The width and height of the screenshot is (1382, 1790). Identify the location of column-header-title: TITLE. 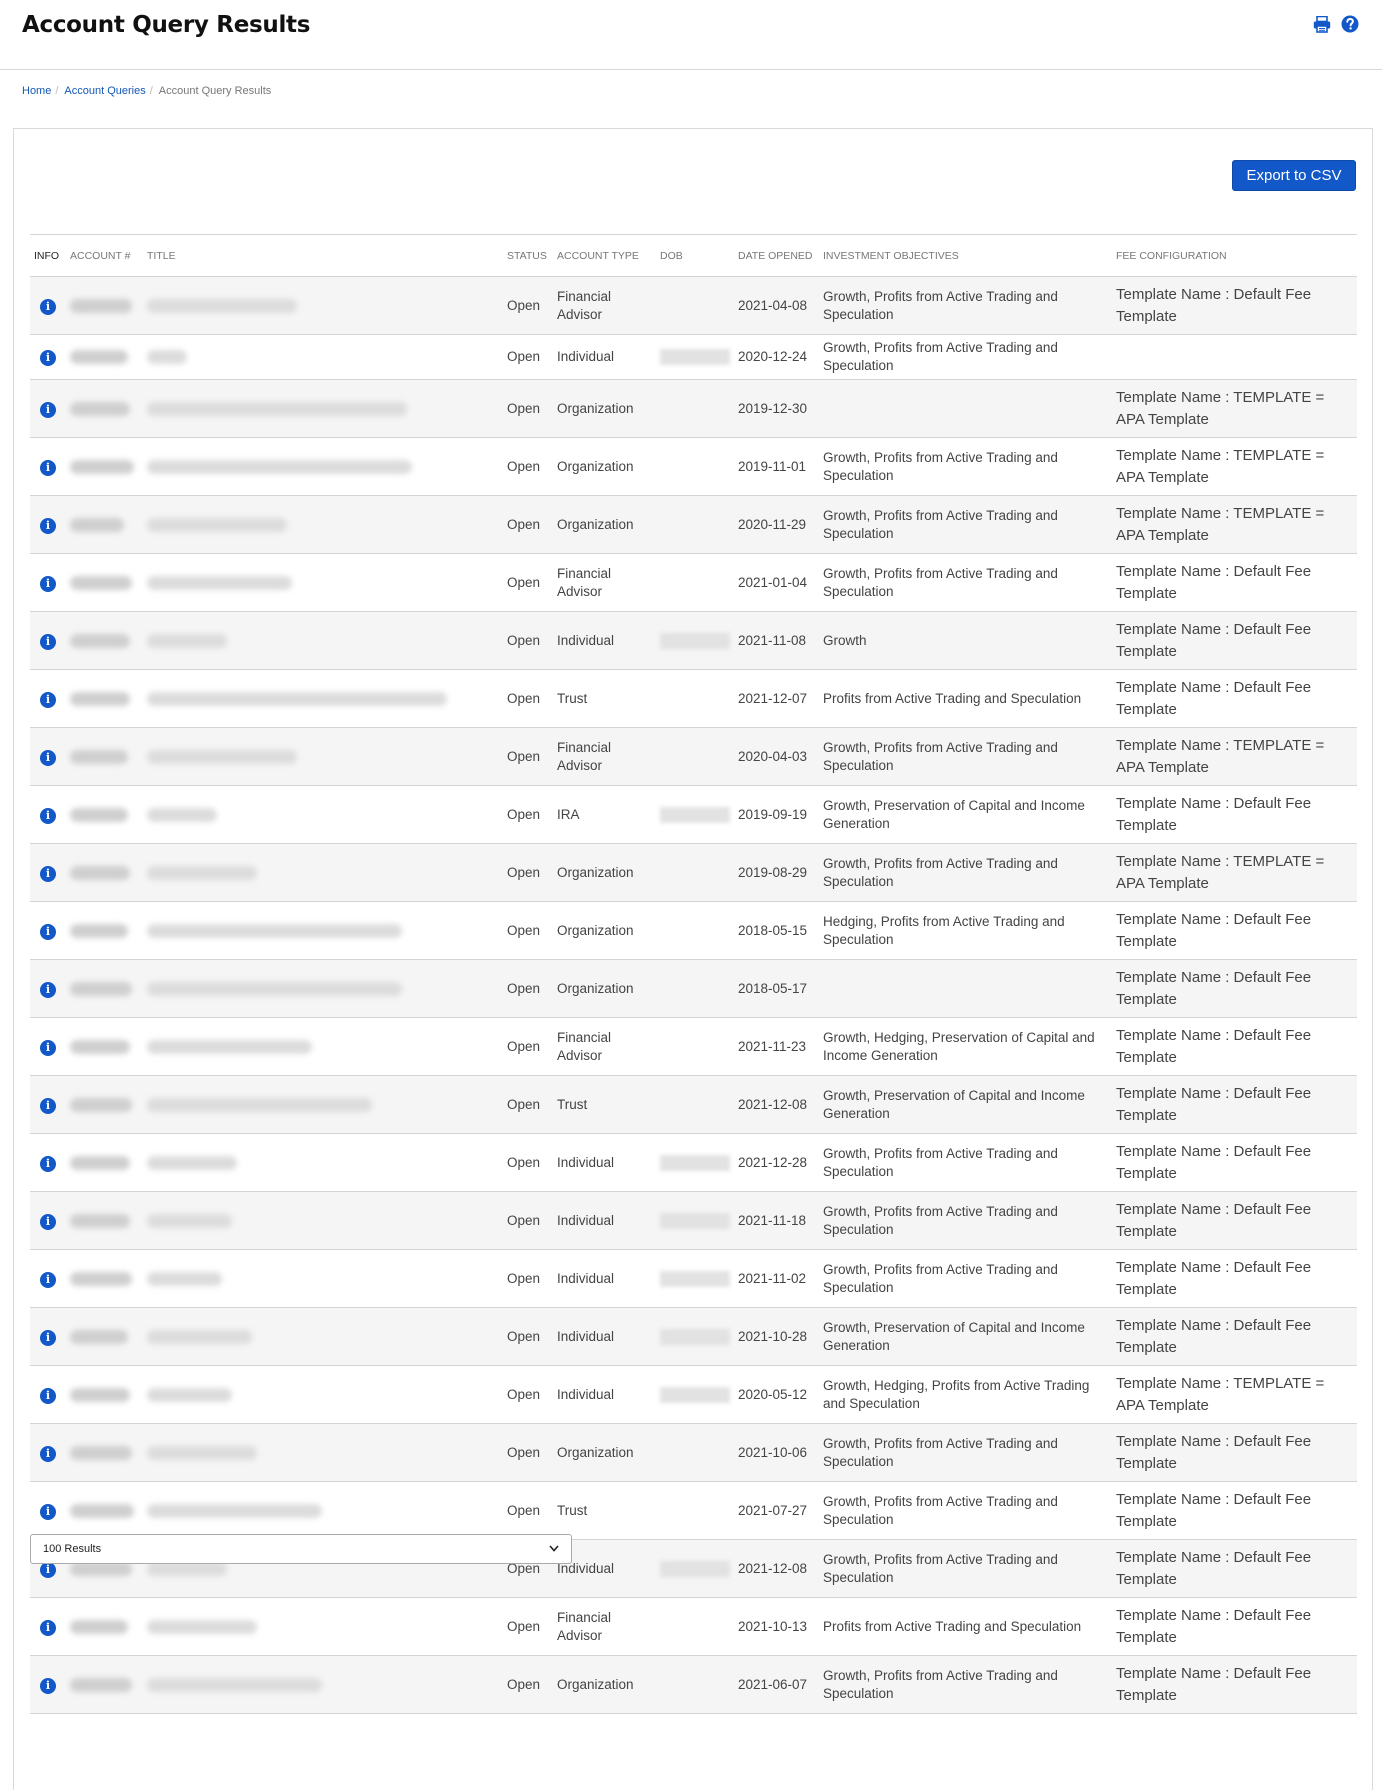
(323, 256).